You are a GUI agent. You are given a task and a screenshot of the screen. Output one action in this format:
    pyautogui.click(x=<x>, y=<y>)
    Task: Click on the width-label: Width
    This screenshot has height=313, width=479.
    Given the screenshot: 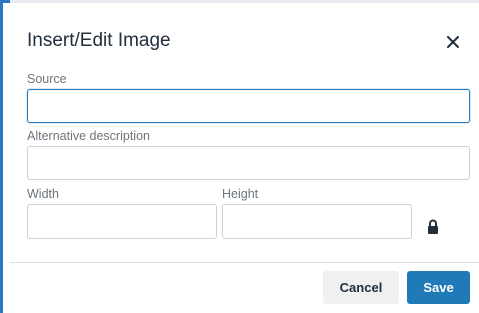 What is the action you would take?
    pyautogui.click(x=43, y=194)
    